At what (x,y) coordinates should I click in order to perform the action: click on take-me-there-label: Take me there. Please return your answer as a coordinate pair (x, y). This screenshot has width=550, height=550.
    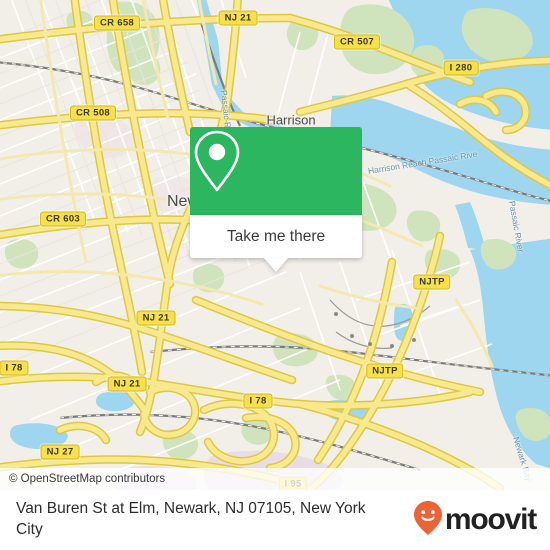
    Looking at the image, I should click on (276, 236).